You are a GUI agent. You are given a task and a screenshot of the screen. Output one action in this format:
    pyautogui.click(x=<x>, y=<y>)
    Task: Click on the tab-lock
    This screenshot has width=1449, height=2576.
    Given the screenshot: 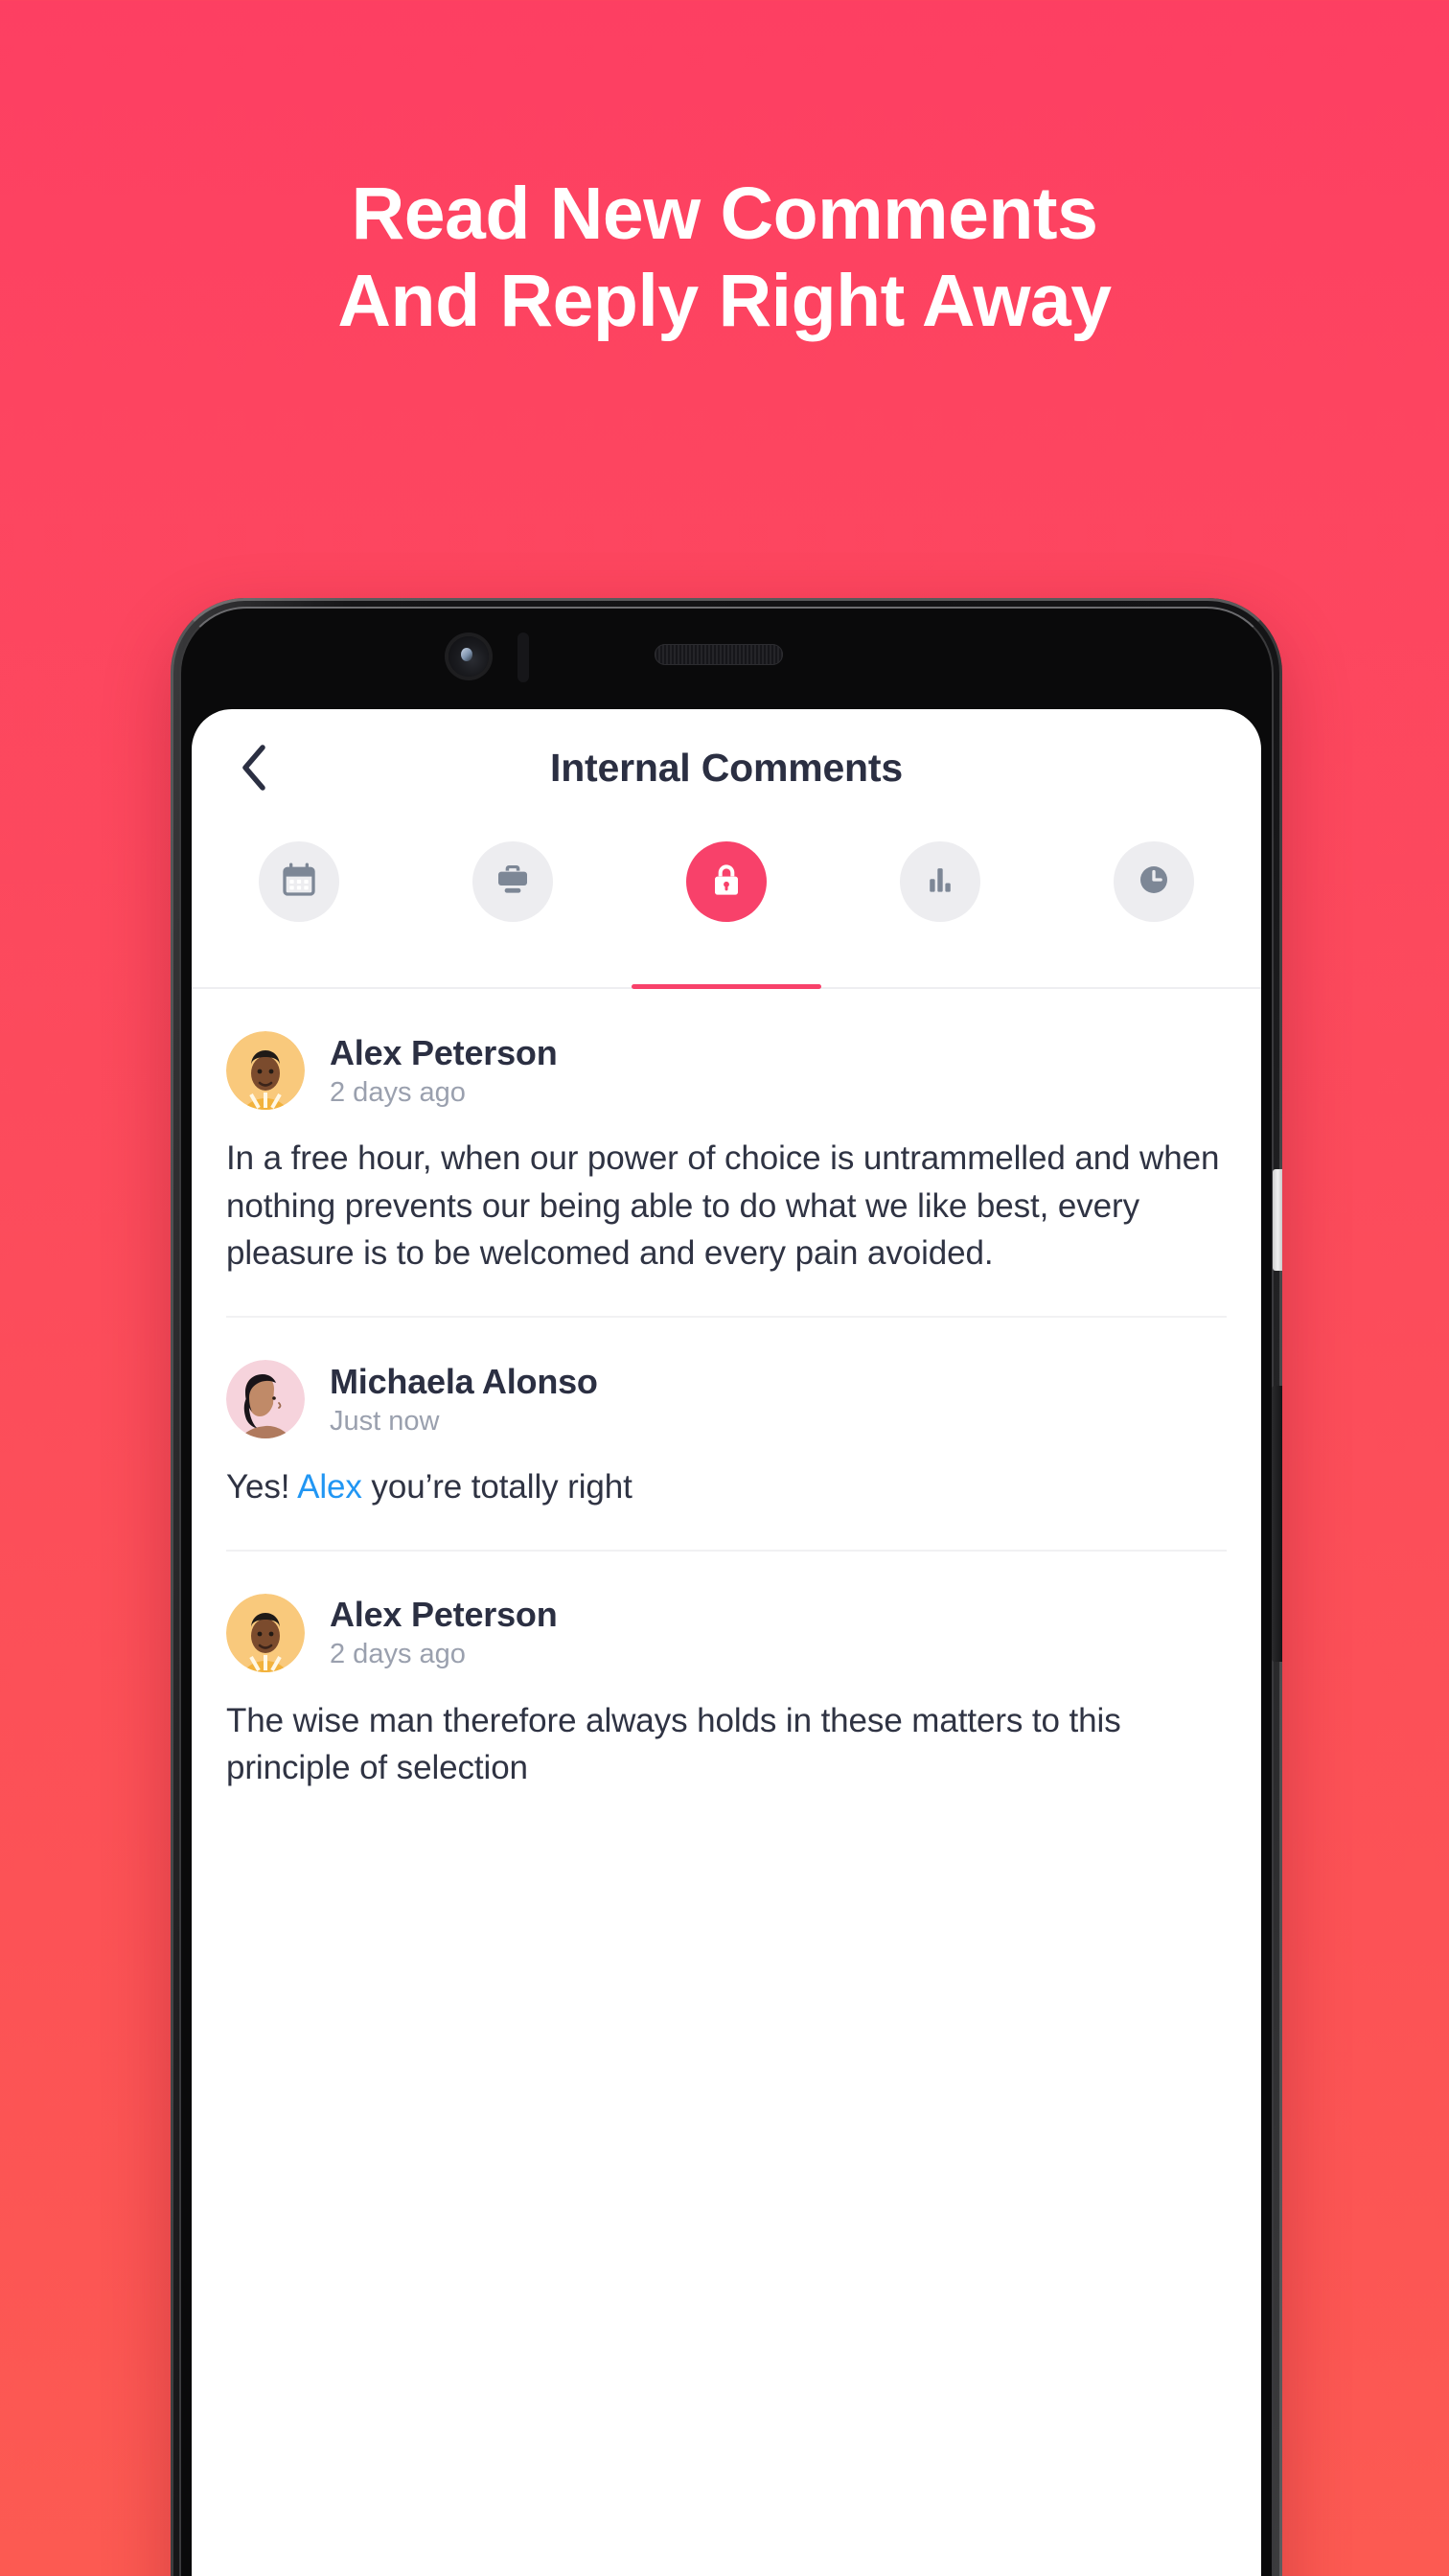 What is the action you would take?
    pyautogui.click(x=726, y=906)
    